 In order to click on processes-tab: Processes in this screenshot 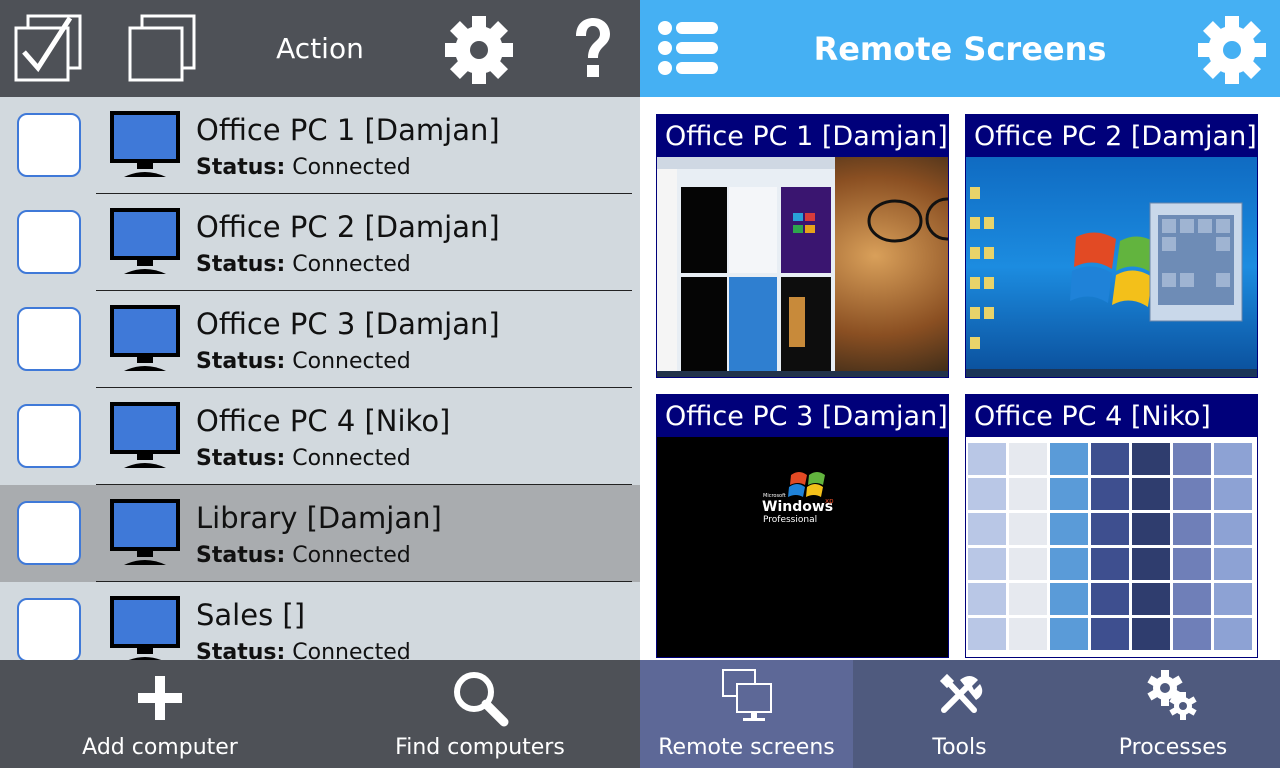, I will do `click(1173, 714)`.